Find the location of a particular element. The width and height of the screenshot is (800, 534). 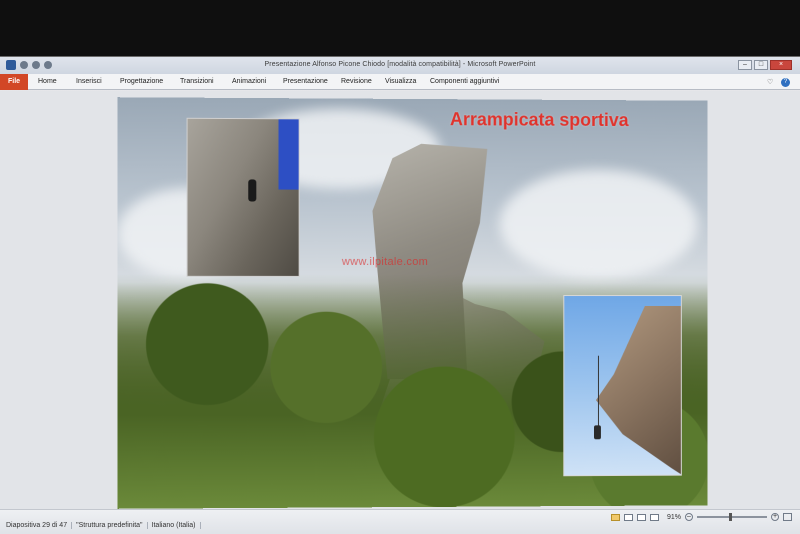

tab-inserisci: Inserisci is located at coordinates (89, 81).